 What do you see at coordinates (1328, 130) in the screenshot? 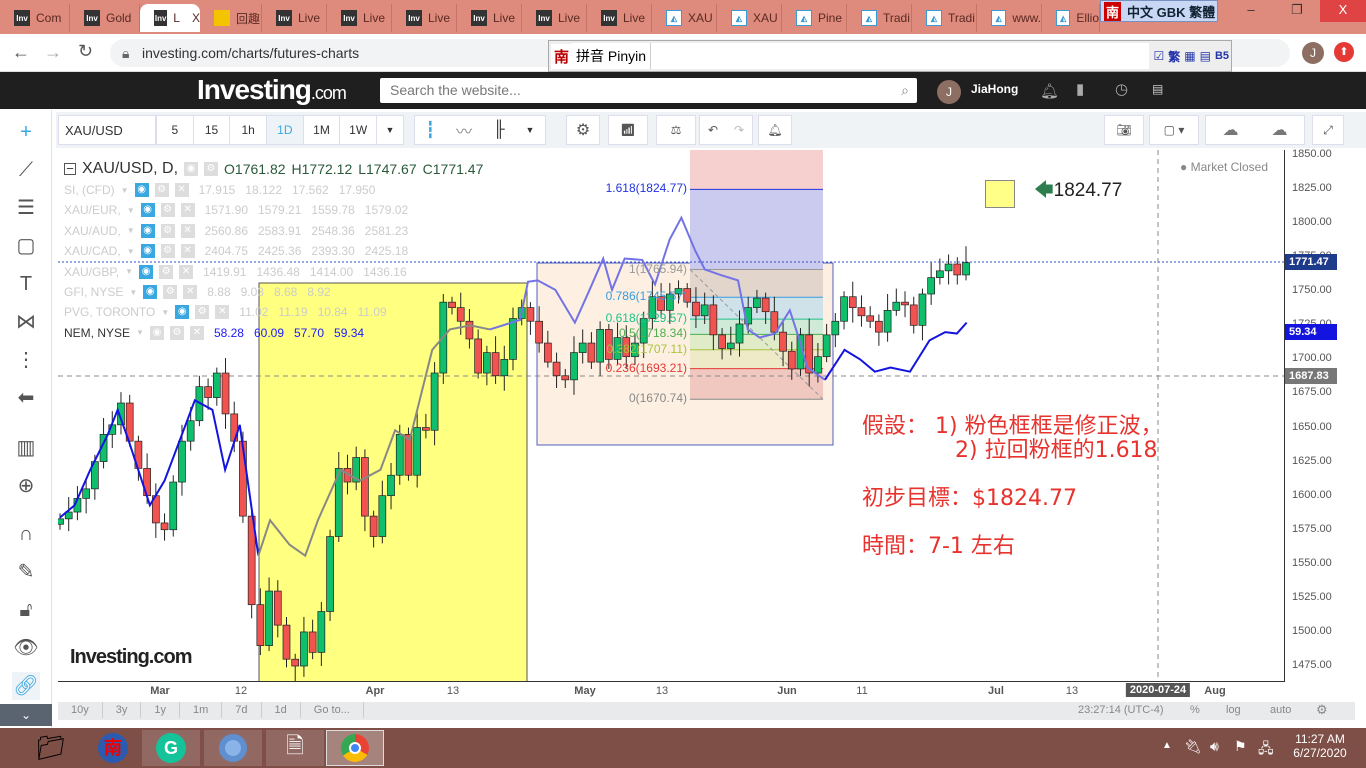
I see `fullscreen-icon: ⤢` at bounding box center [1328, 130].